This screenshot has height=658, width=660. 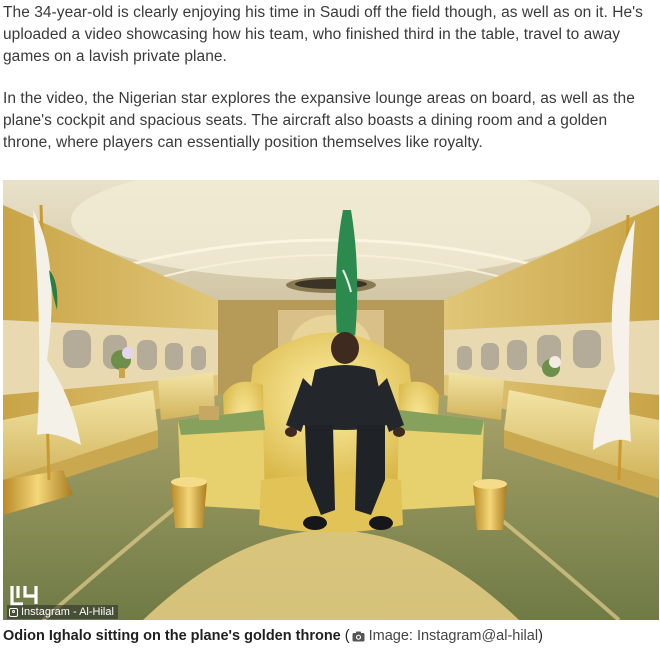 I want to click on al-hilal-logo, so click(x=24, y=596).